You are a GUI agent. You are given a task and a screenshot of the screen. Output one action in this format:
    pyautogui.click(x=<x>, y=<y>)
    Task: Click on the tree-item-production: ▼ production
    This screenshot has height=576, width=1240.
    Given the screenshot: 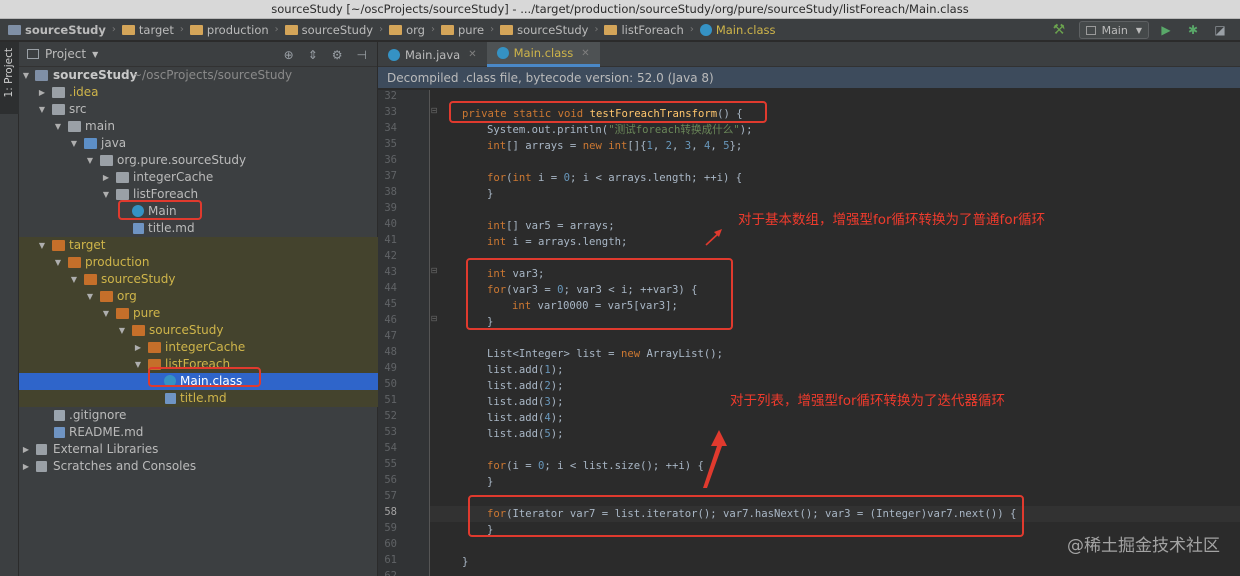 What is the action you would take?
    pyautogui.click(x=198, y=262)
    